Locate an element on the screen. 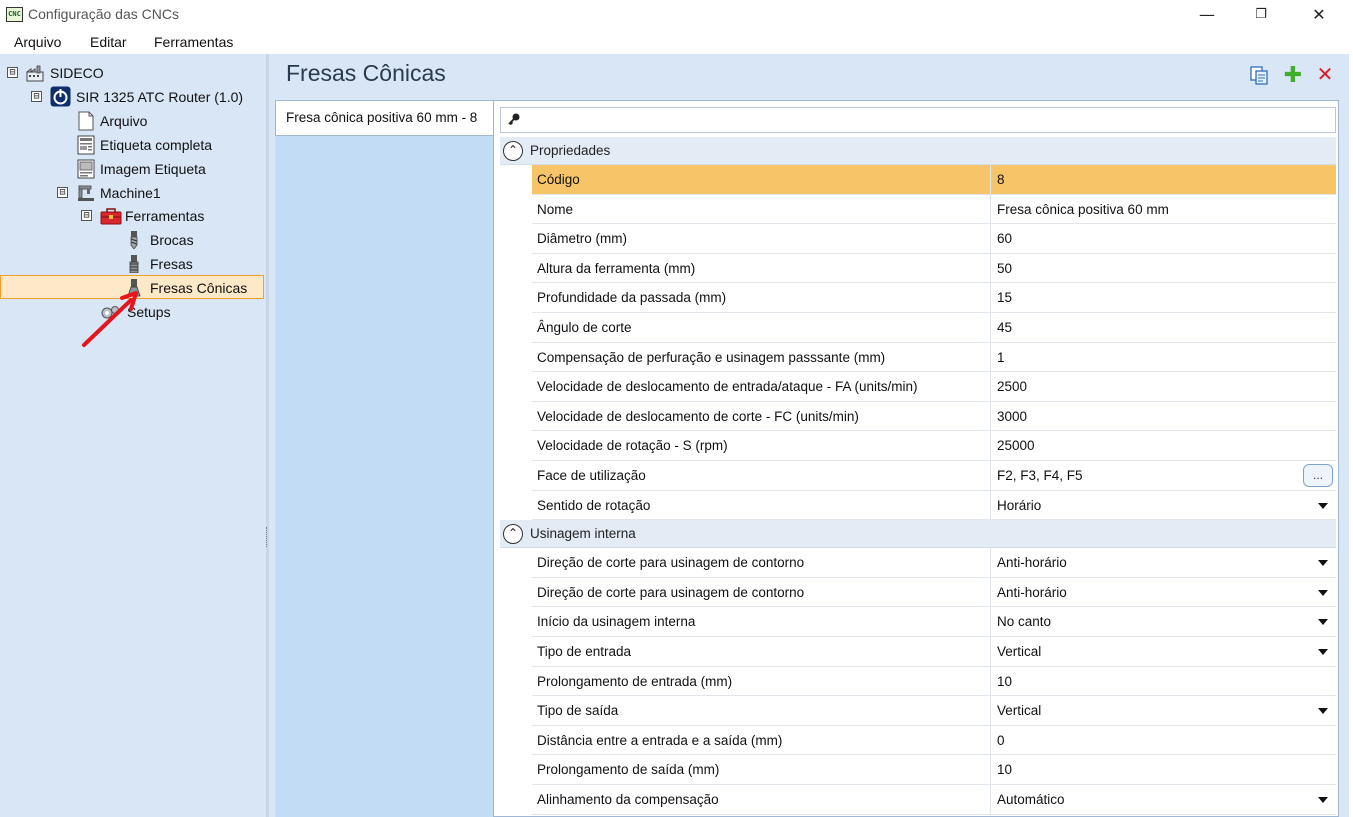  property-row: Diâmetro (mm) 60 is located at coordinates (934, 239).